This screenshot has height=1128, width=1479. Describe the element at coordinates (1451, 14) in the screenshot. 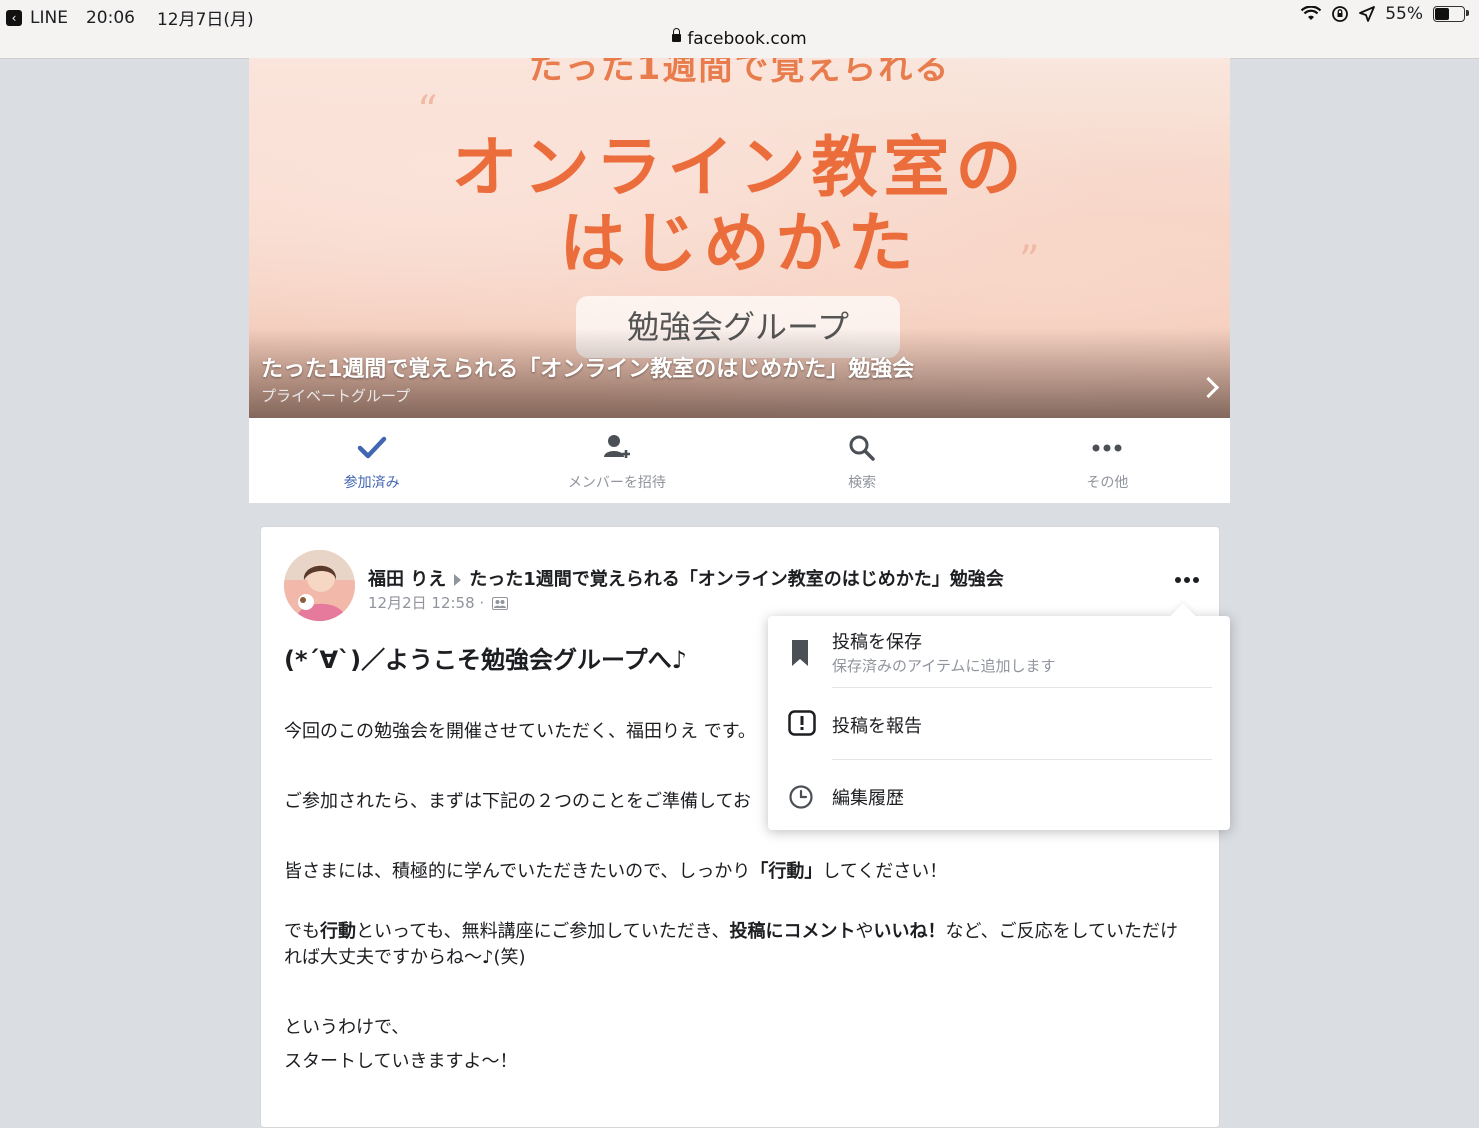

I see `battery-icon` at that location.